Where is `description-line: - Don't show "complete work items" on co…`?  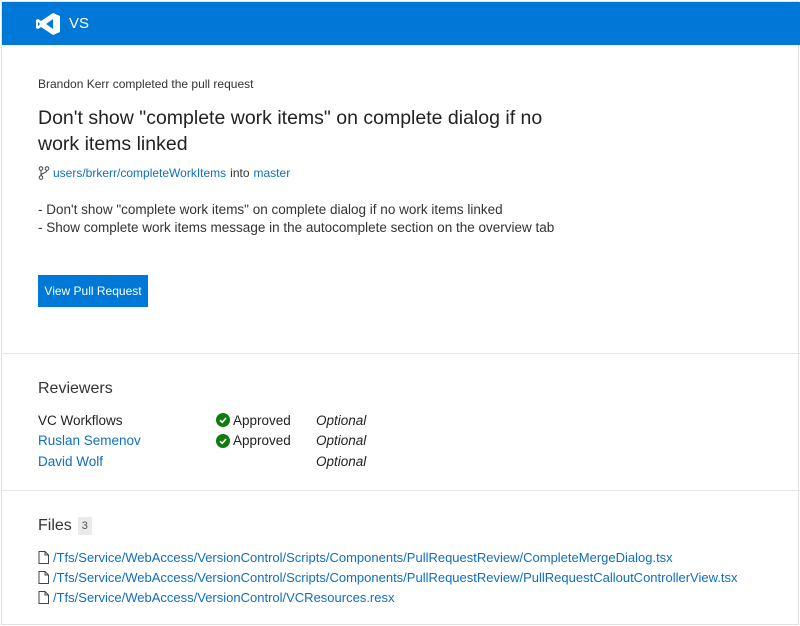 description-line: - Don't show "complete work items" on co… is located at coordinates (270, 209).